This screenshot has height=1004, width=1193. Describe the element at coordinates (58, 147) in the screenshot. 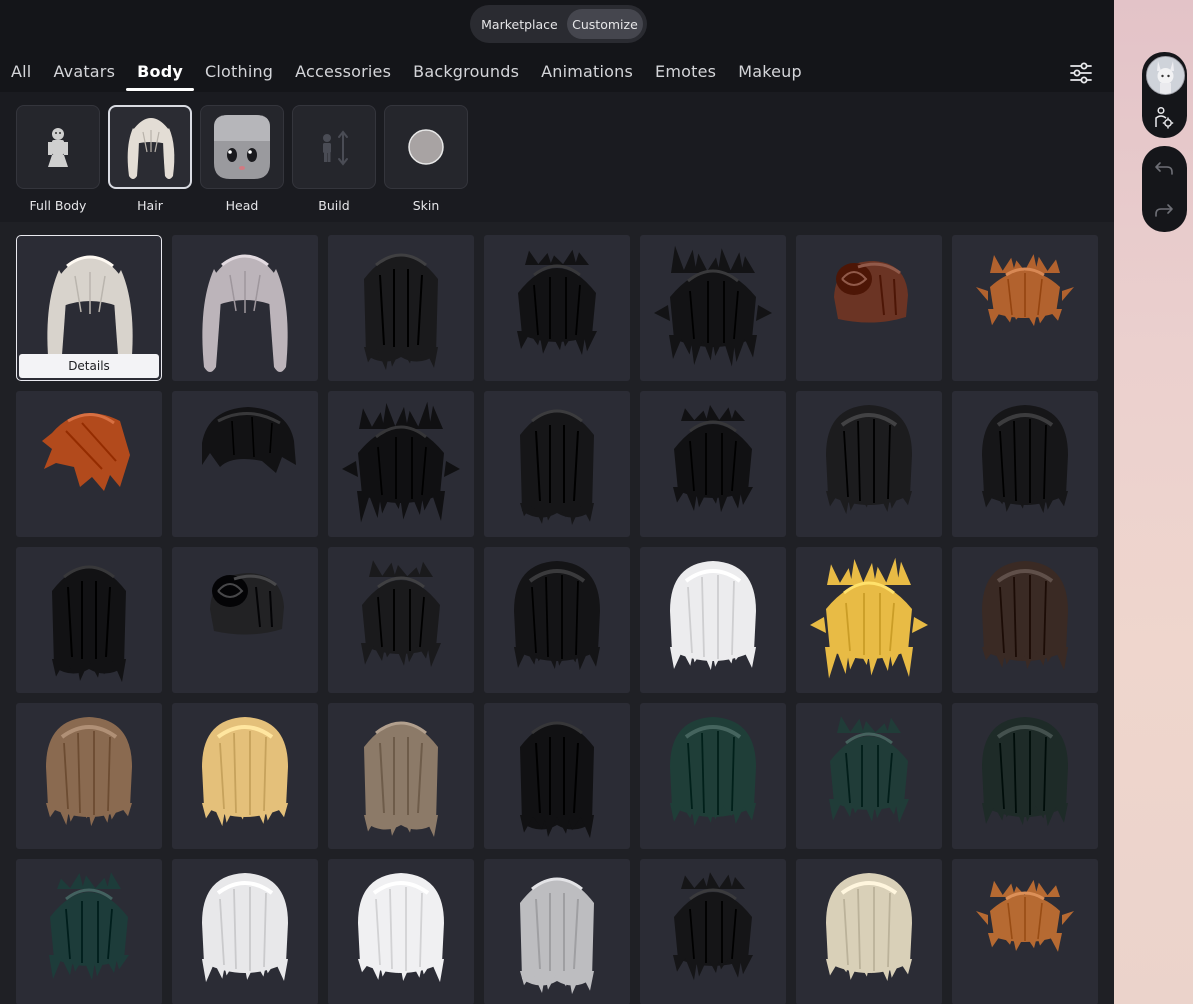

I see `full-body-figure-icon` at that location.